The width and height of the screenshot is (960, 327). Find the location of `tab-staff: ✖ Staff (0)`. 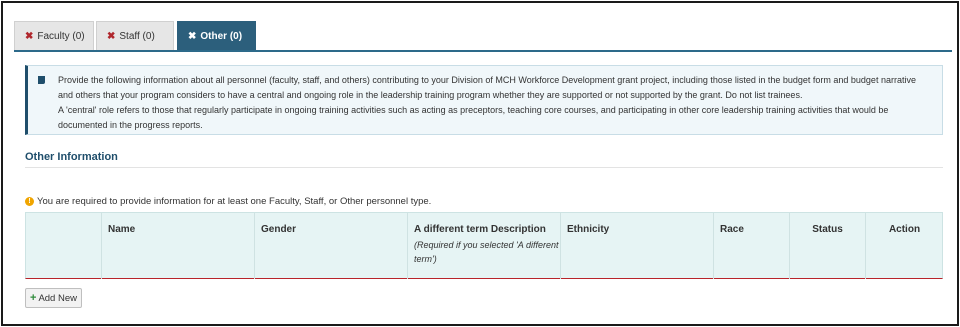

tab-staff: ✖ Staff (0) is located at coordinates (135, 35).